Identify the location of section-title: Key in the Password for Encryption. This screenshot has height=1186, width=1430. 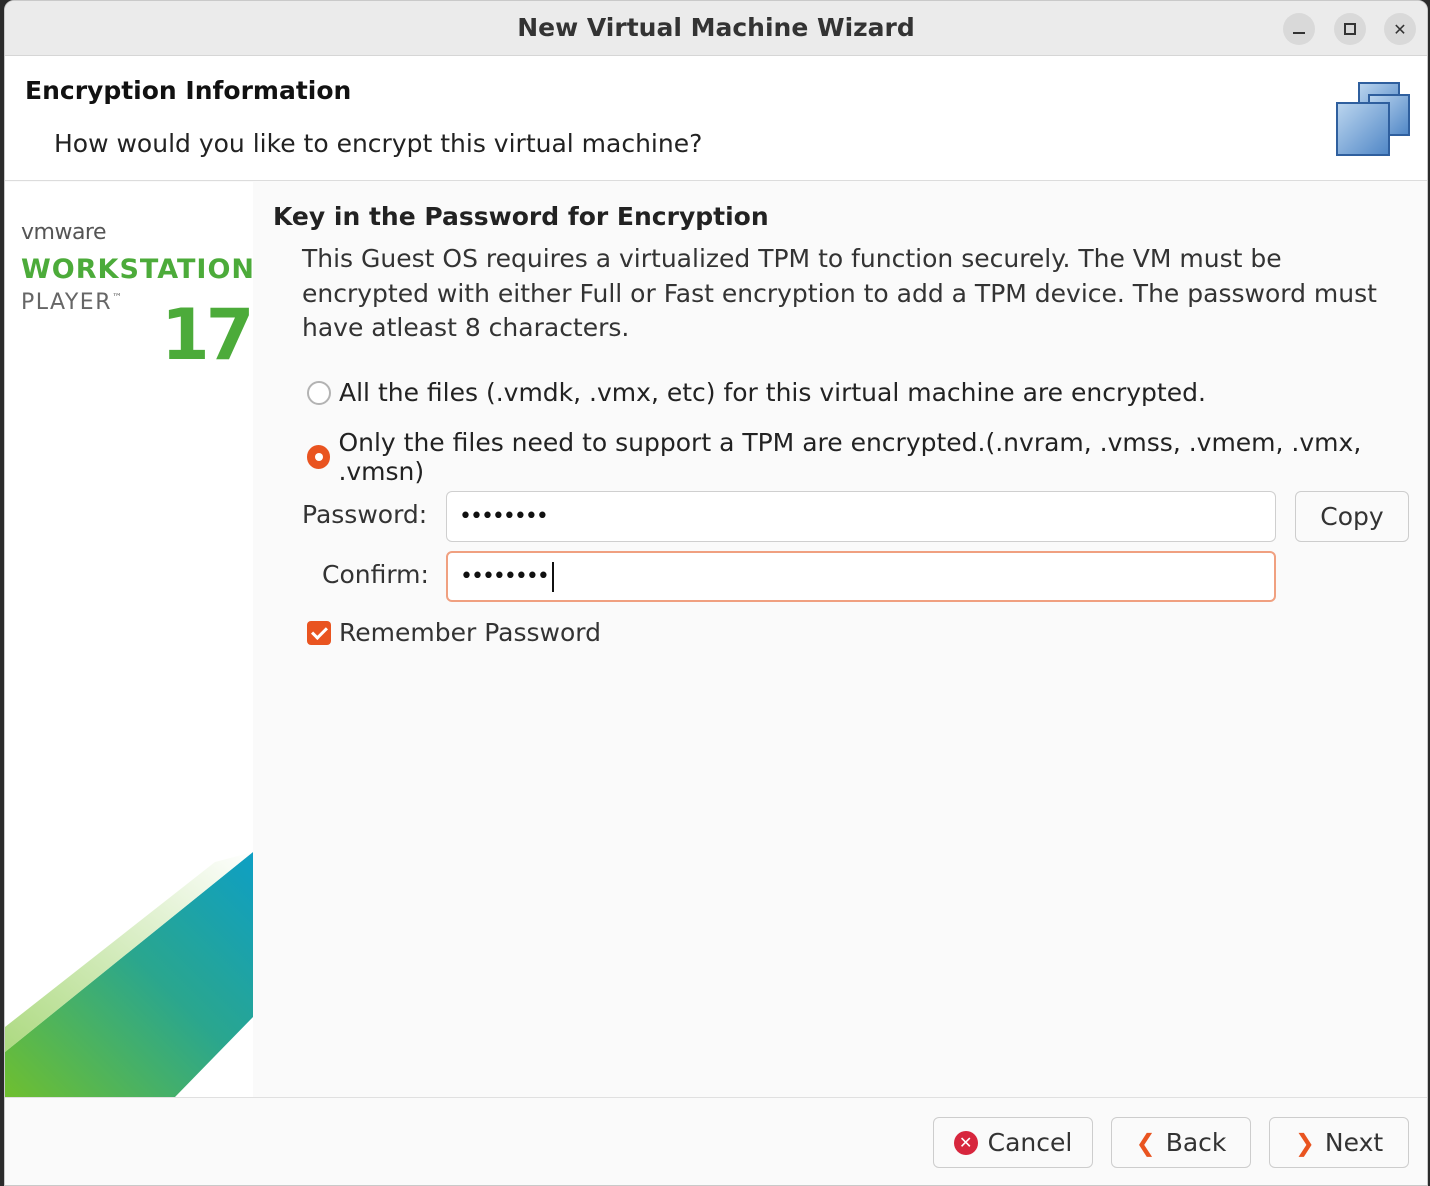
(521, 216).